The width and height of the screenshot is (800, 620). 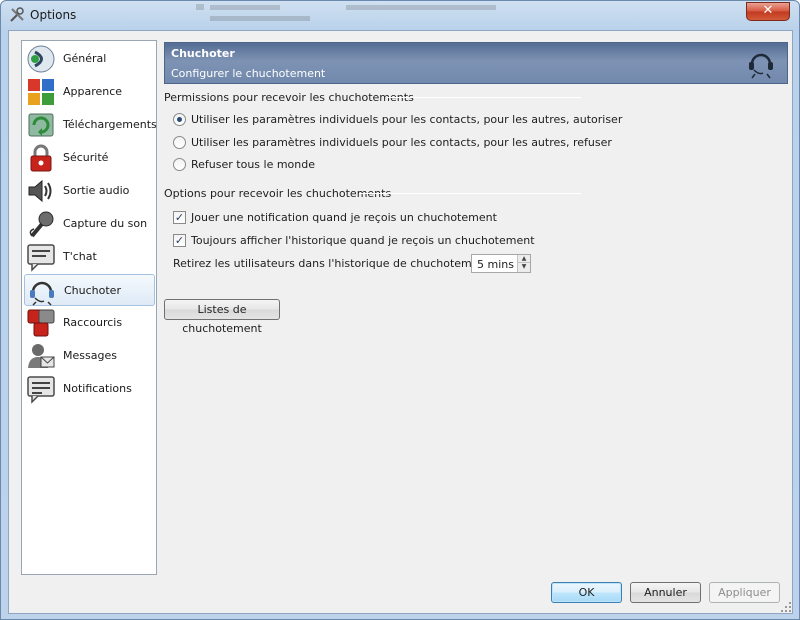 What do you see at coordinates (105, 223) in the screenshot?
I see `sidebar-item-label: Capture du son` at bounding box center [105, 223].